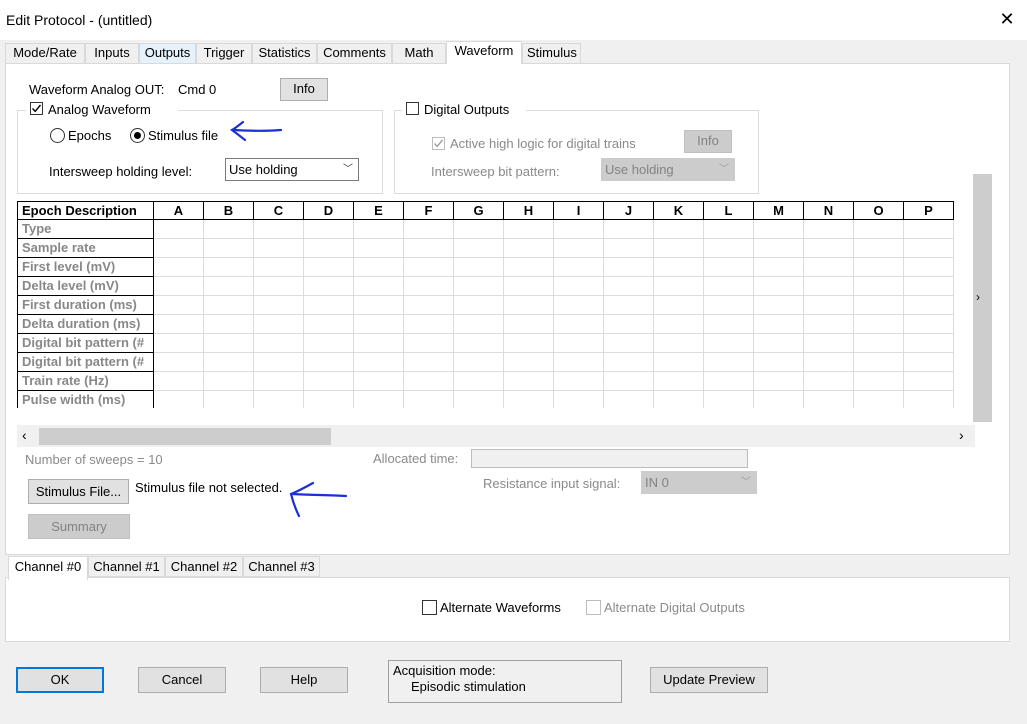 This screenshot has height=724, width=1027. What do you see at coordinates (112, 53) in the screenshot?
I see `tab-inputs: Inputs` at bounding box center [112, 53].